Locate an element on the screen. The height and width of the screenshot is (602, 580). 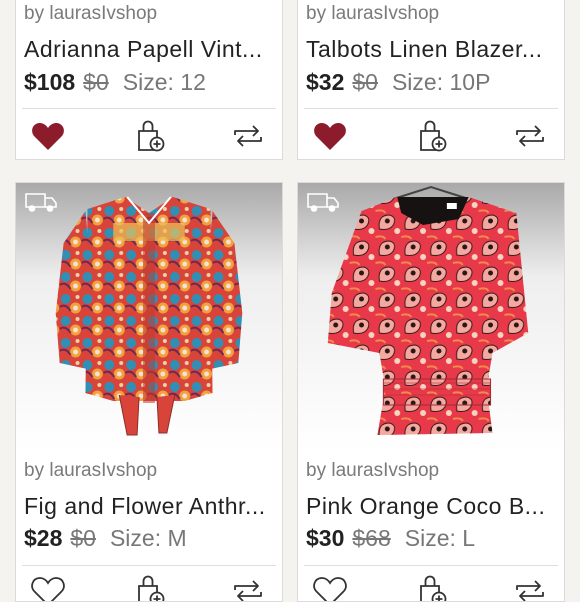
price: $32 is located at coordinates (325, 82).